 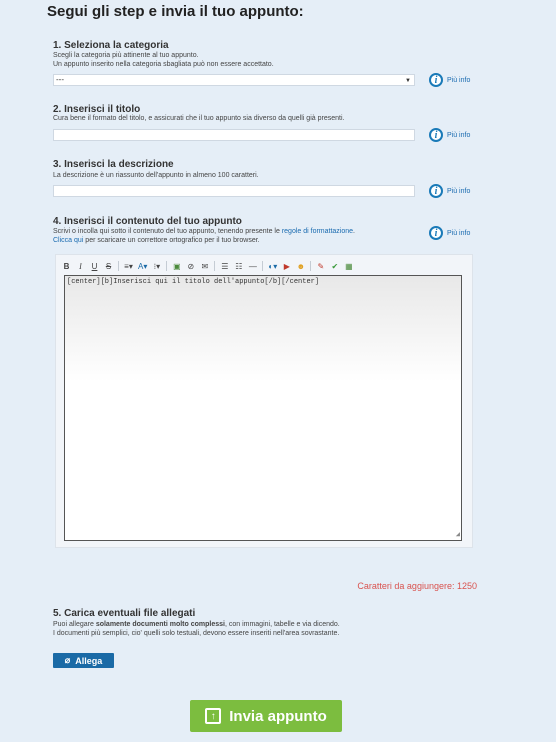 I want to click on upload-icon: ↑, so click(x=213, y=716).